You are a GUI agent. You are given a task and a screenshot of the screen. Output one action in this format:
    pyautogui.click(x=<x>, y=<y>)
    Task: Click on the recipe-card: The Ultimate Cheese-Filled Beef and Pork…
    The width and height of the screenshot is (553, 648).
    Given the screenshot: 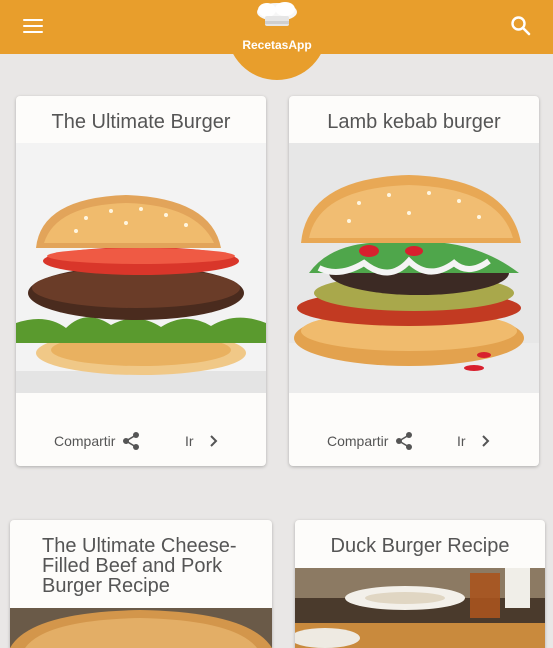 What is the action you would take?
    pyautogui.click(x=141, y=584)
    